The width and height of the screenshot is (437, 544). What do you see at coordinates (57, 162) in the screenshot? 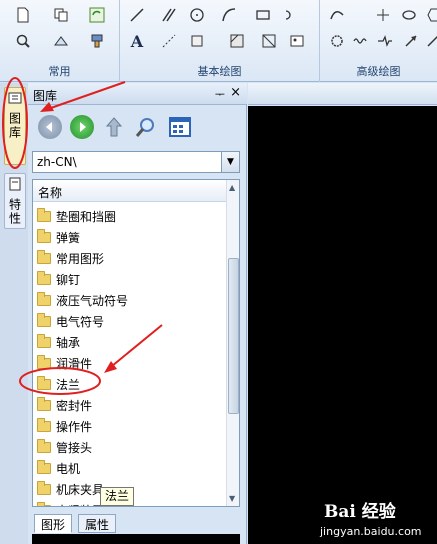
I see `path-value: zh-CN\` at bounding box center [57, 162].